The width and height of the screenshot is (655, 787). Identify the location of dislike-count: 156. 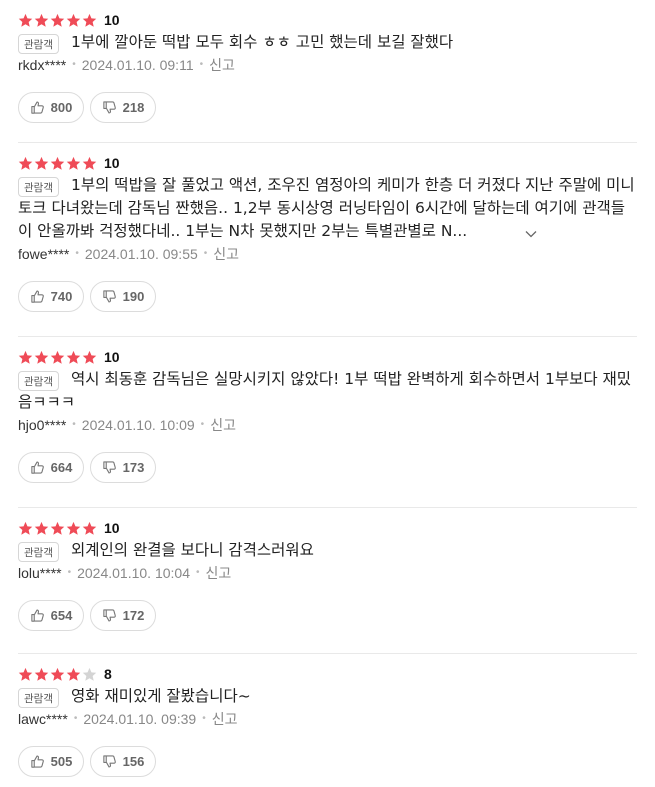
(133, 761).